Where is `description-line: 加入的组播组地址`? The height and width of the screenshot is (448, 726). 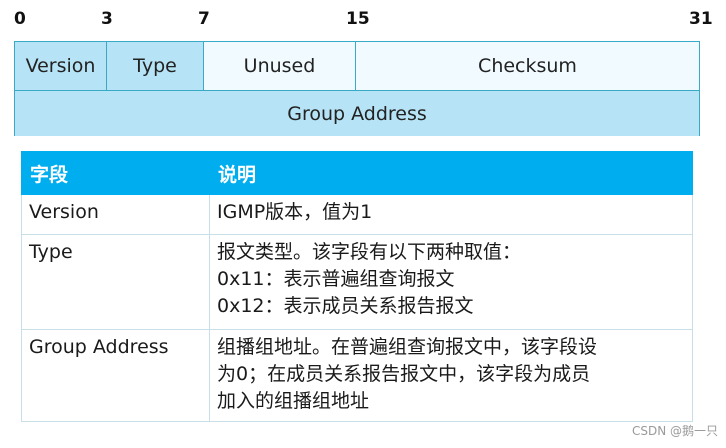 description-line: 加入的组播组地址 is located at coordinates (293, 401).